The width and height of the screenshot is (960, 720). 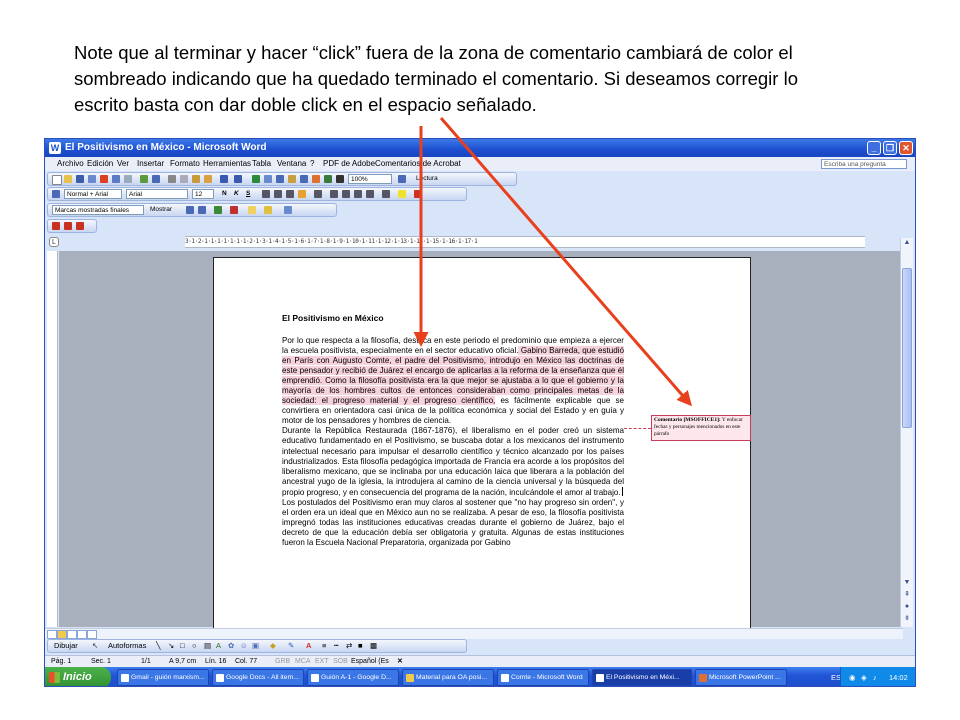 What do you see at coordinates (418, 164) in the screenshot?
I see `menu-acrobat-comments: Comentarios de Acrobat` at bounding box center [418, 164].